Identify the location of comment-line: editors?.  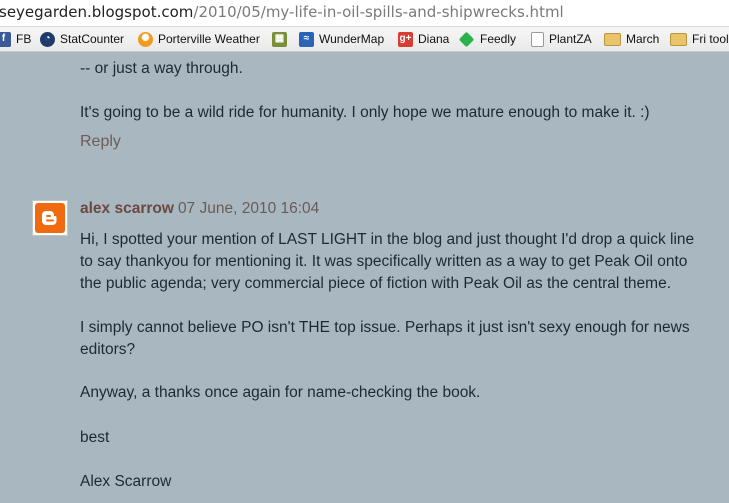
(108, 349).